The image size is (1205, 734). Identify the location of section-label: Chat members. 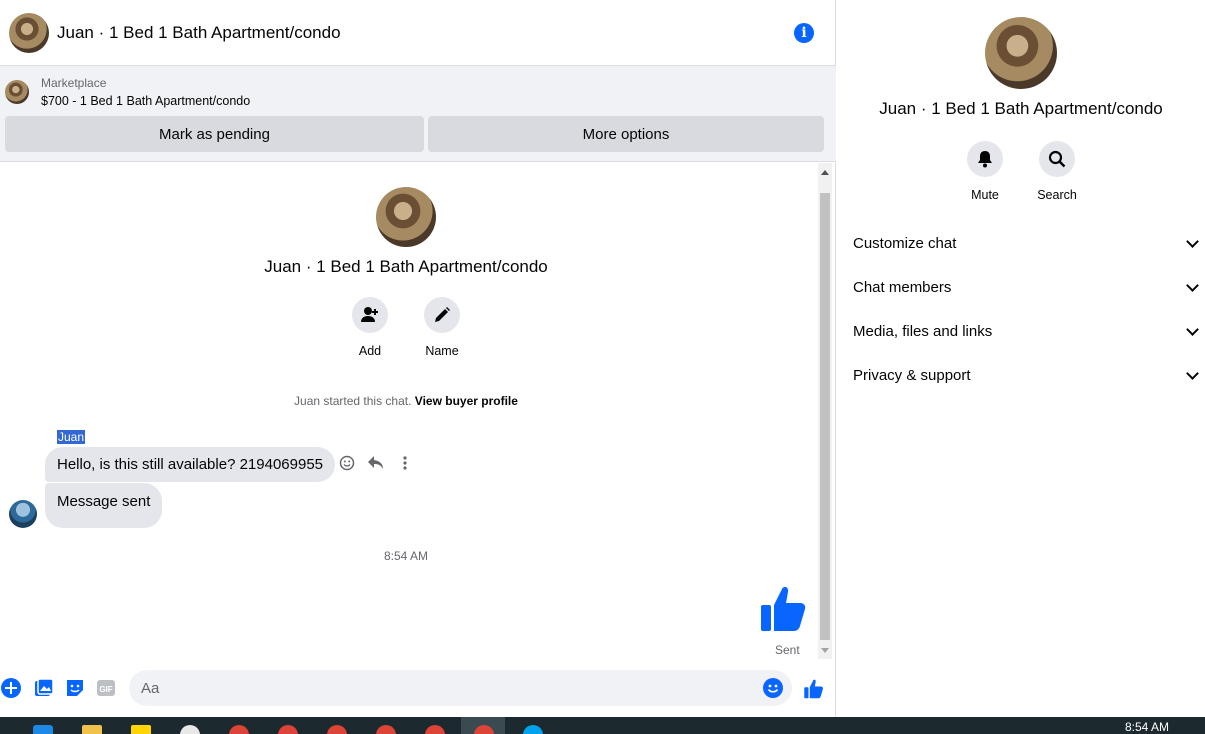
(902, 287).